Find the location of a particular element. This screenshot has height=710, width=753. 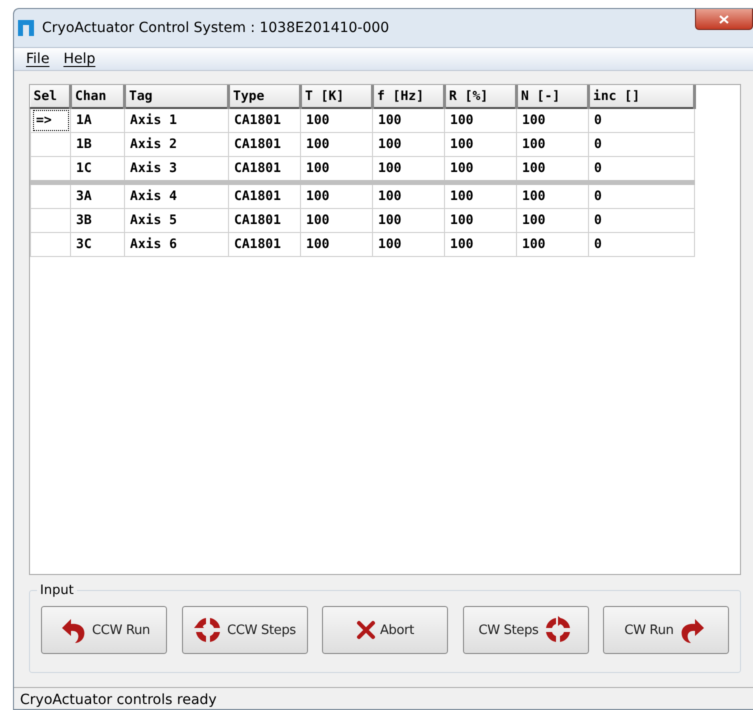

table-cell: 1A is located at coordinates (84, 120).